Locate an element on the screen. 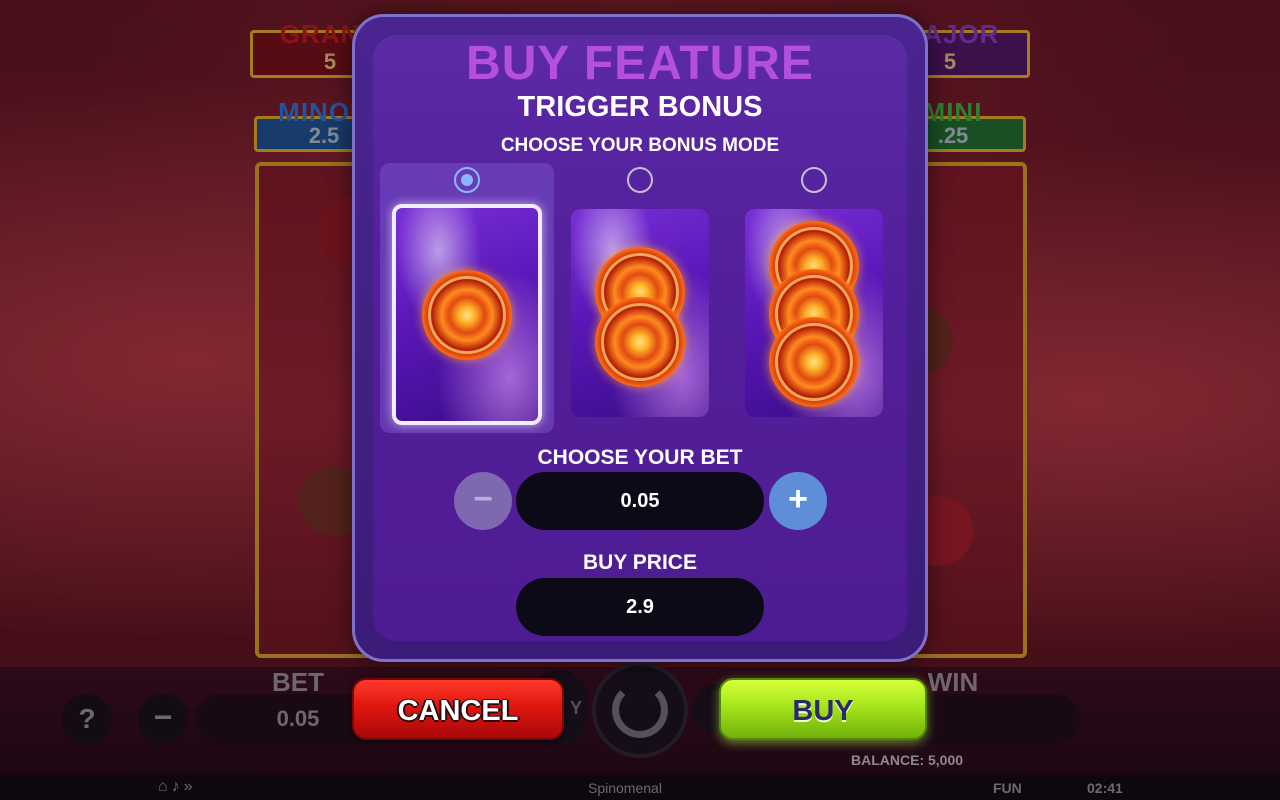 This screenshot has height=800, width=1280. cancel-button: CANCEL is located at coordinates (458, 709).